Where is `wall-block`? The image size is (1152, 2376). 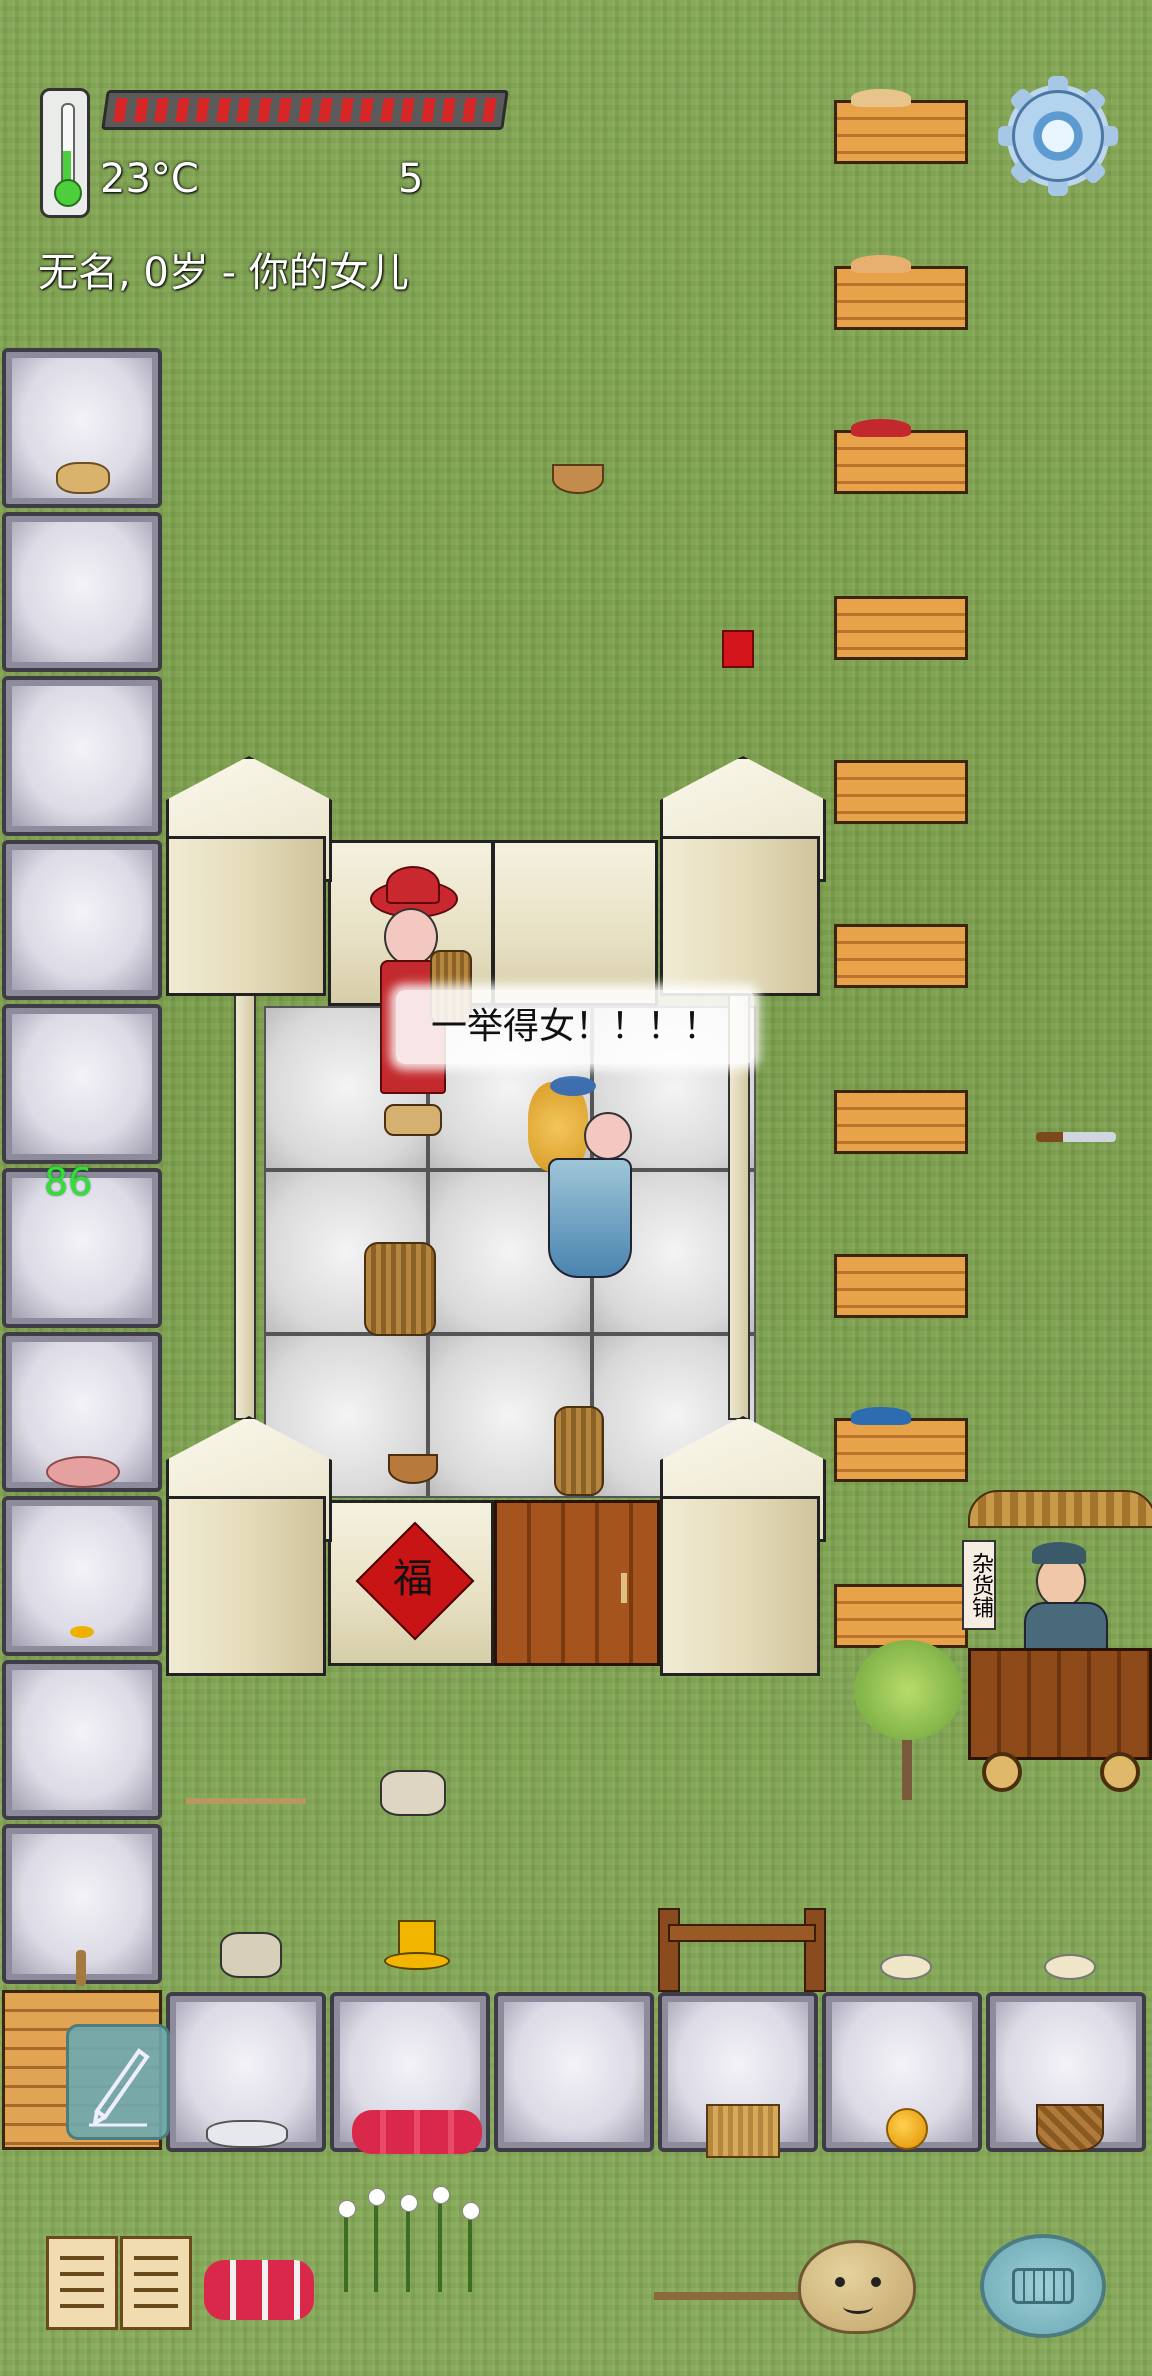 wall-block is located at coordinates (575, 923).